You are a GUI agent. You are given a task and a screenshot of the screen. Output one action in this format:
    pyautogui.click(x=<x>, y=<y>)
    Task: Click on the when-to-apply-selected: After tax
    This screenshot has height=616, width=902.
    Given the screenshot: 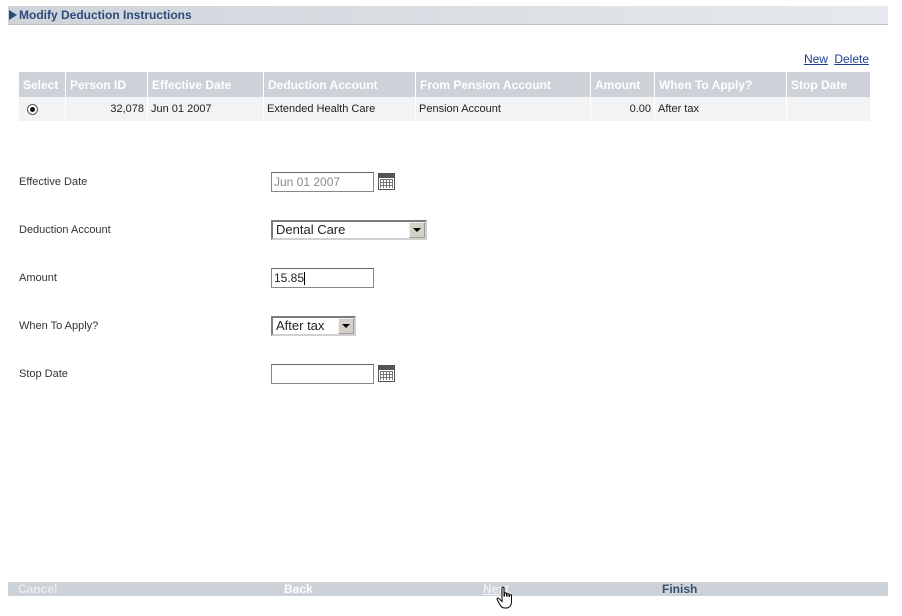 What is the action you would take?
    pyautogui.click(x=300, y=325)
    